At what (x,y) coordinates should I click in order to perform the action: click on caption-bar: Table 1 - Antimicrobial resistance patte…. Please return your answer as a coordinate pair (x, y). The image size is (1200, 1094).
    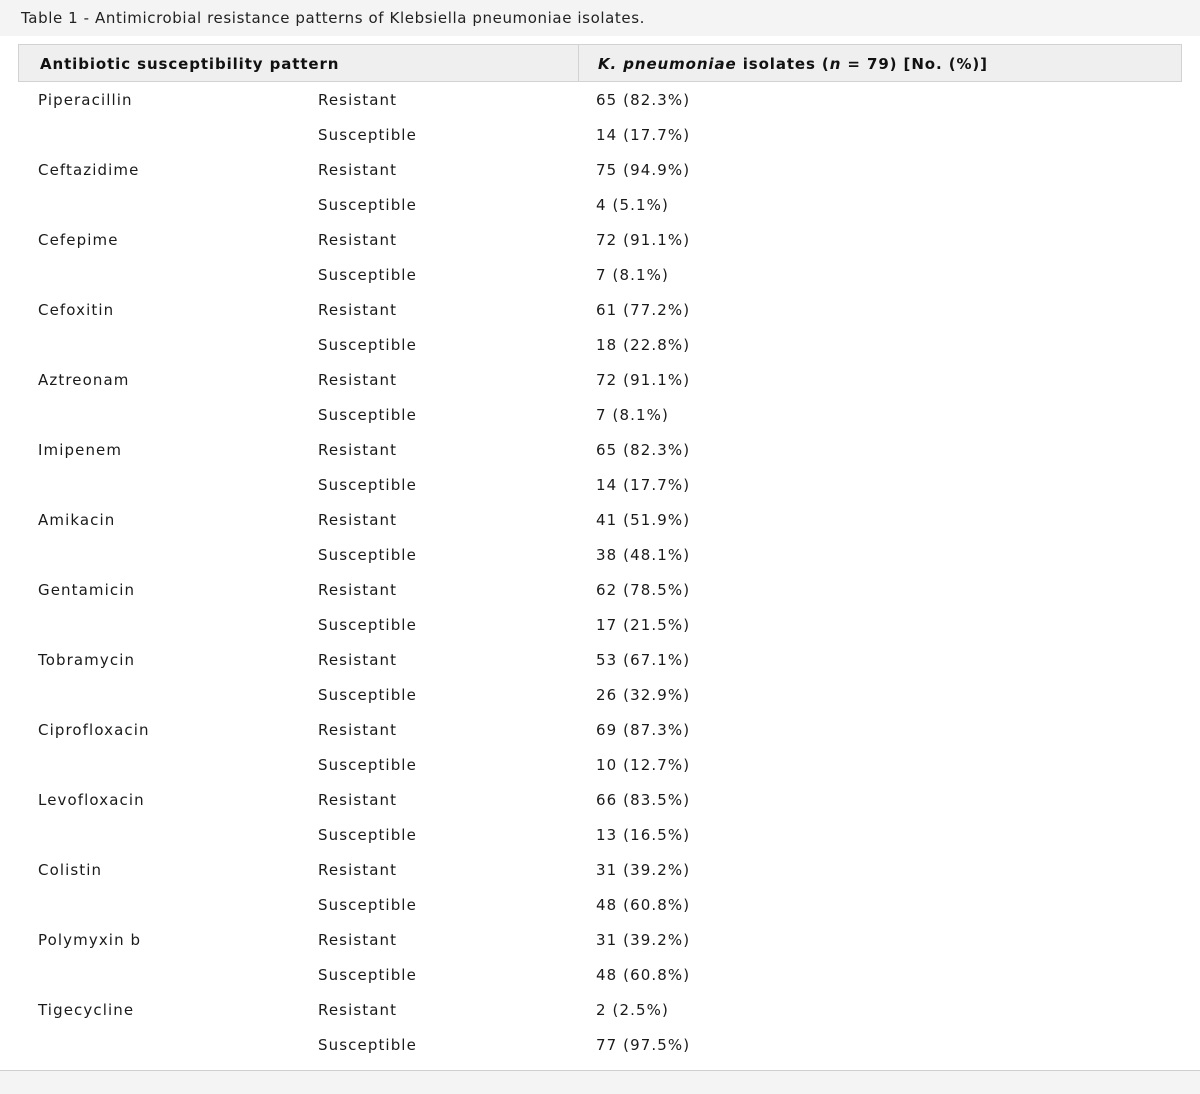
    Looking at the image, I should click on (600, 18).